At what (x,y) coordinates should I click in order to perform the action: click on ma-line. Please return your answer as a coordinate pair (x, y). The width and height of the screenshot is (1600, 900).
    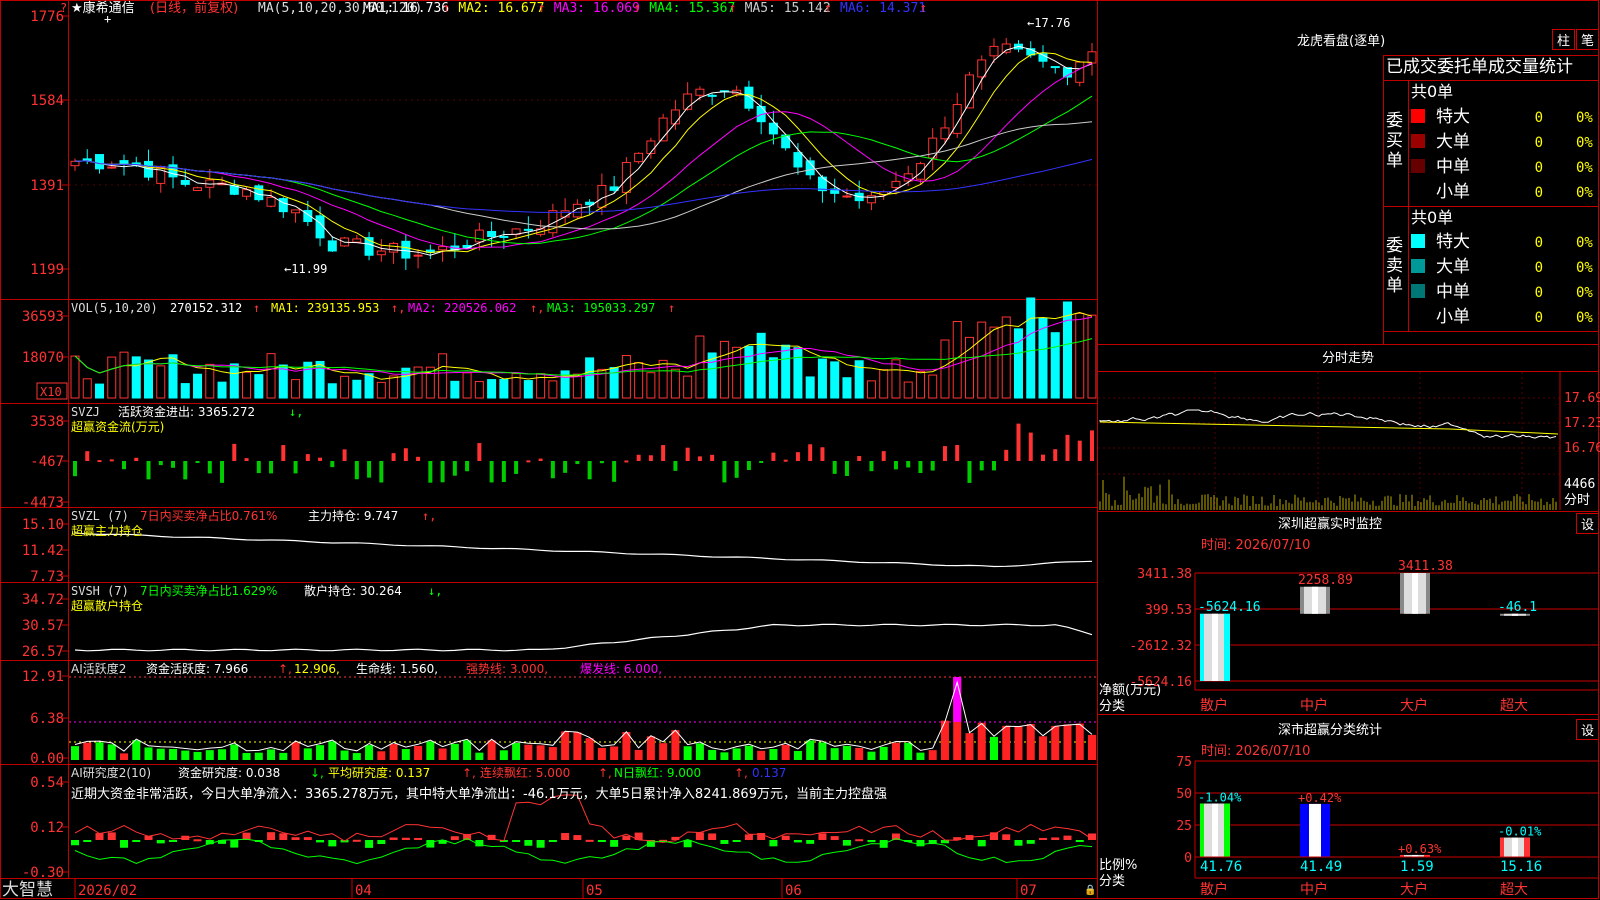
    Looking at the image, I should click on (583, 150).